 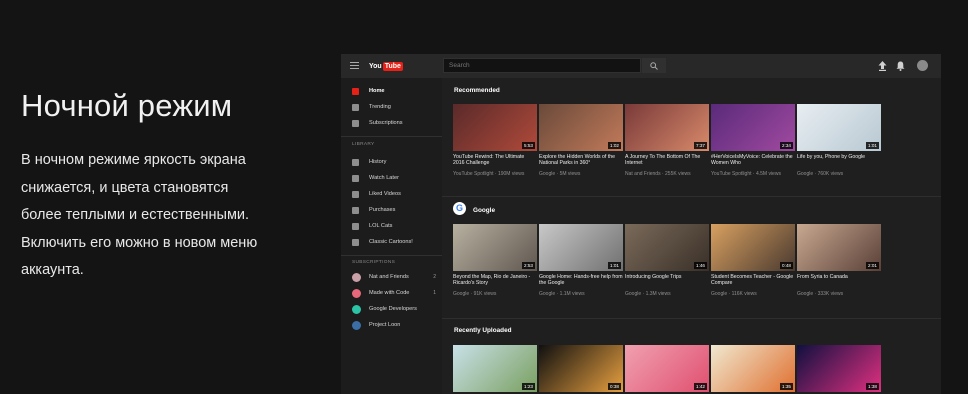 I want to click on video-thumbnail: 1:42, so click(x=667, y=368).